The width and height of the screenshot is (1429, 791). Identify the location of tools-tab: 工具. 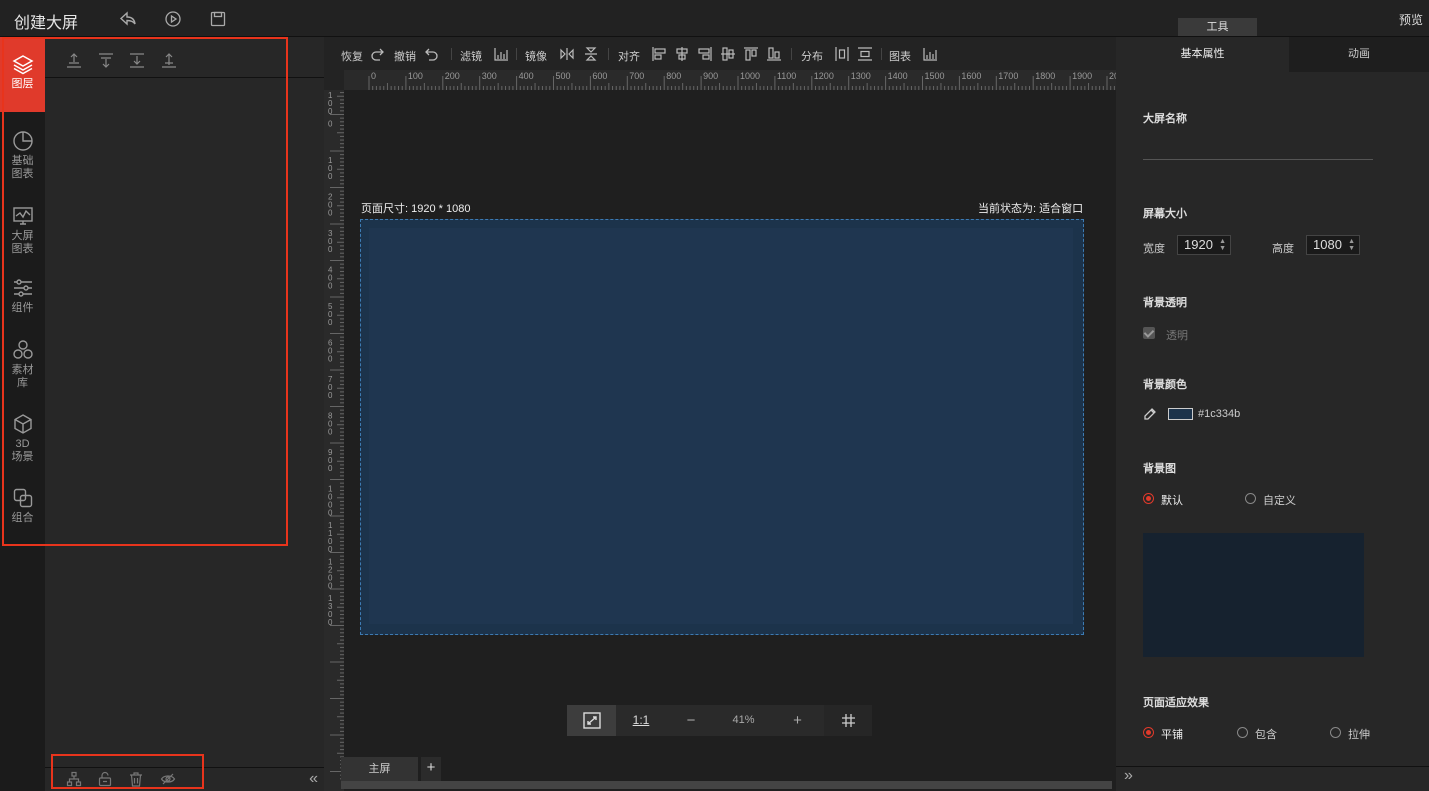
(1217, 27).